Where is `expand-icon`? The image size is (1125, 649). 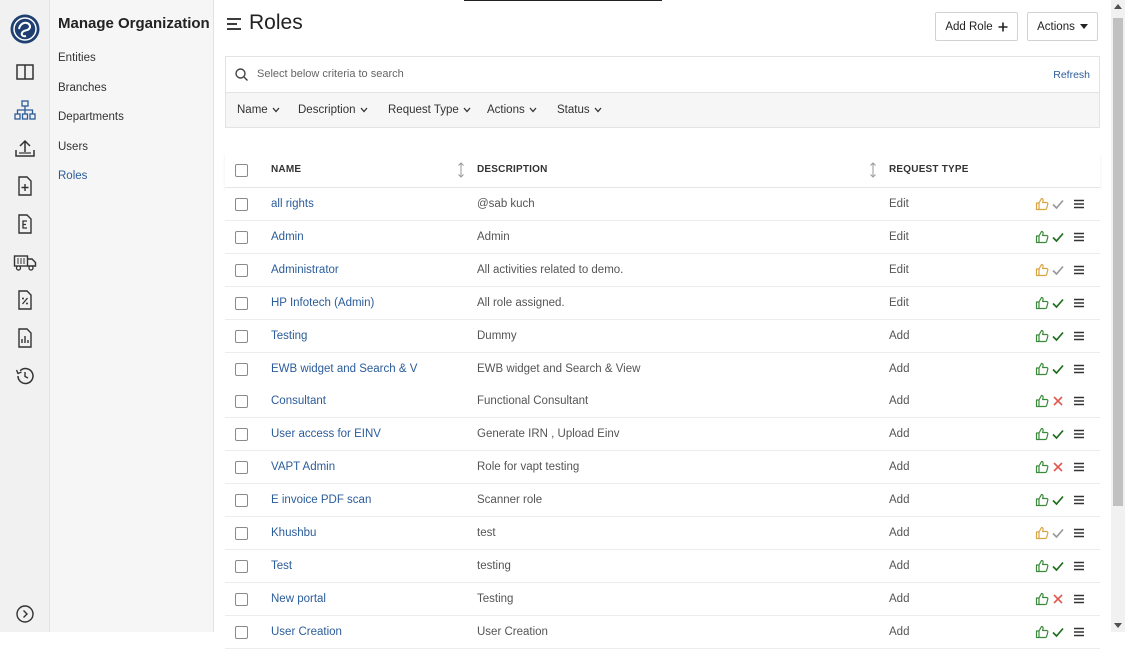
expand-icon is located at coordinates (25, 614).